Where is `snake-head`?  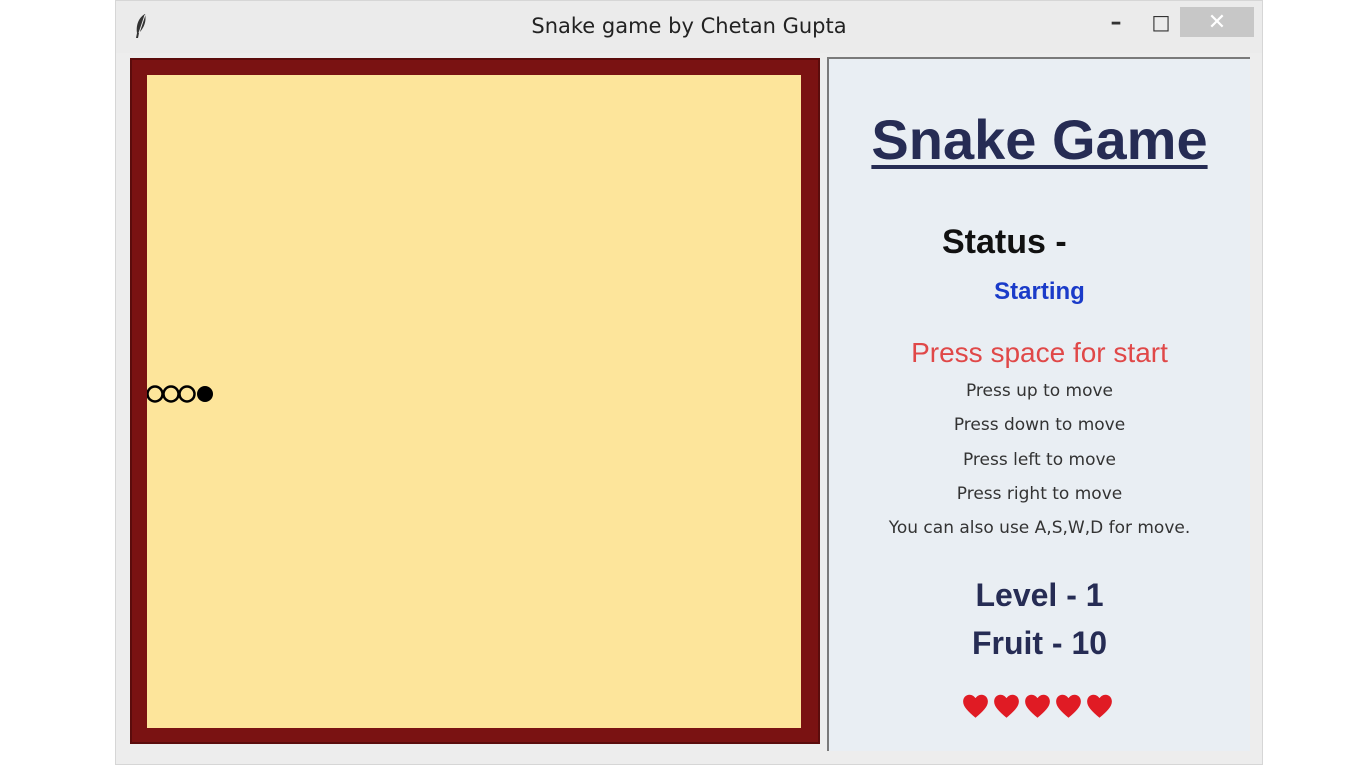
snake-head is located at coordinates (205, 394).